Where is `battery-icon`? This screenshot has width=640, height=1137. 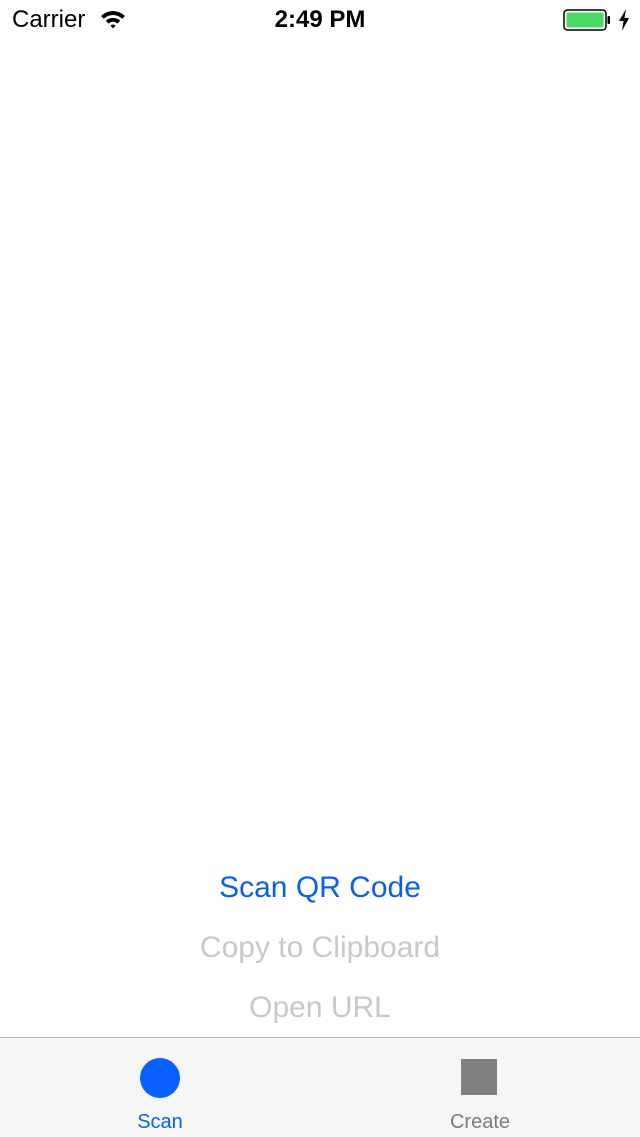 battery-icon is located at coordinates (586, 20).